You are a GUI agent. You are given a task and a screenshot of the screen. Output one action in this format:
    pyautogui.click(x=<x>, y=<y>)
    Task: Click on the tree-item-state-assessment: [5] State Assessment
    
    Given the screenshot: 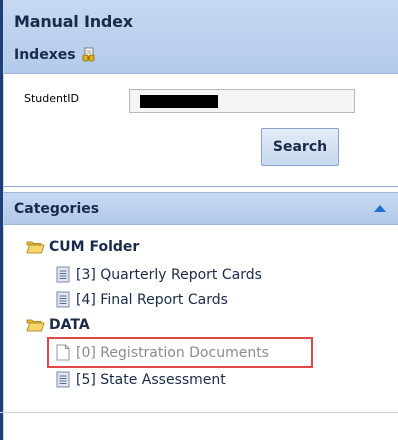 What is the action you would take?
    pyautogui.click(x=141, y=379)
    